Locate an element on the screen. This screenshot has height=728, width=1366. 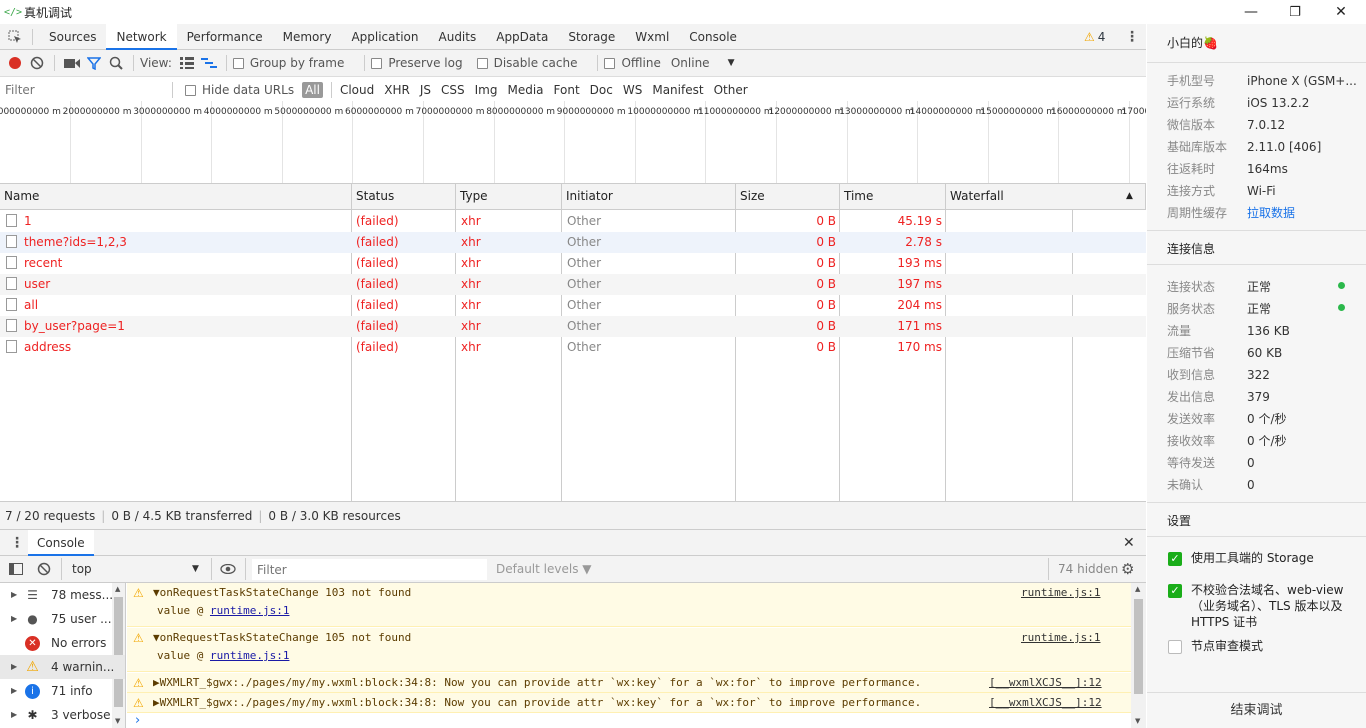
tab-memory: Memory is located at coordinates (307, 37).